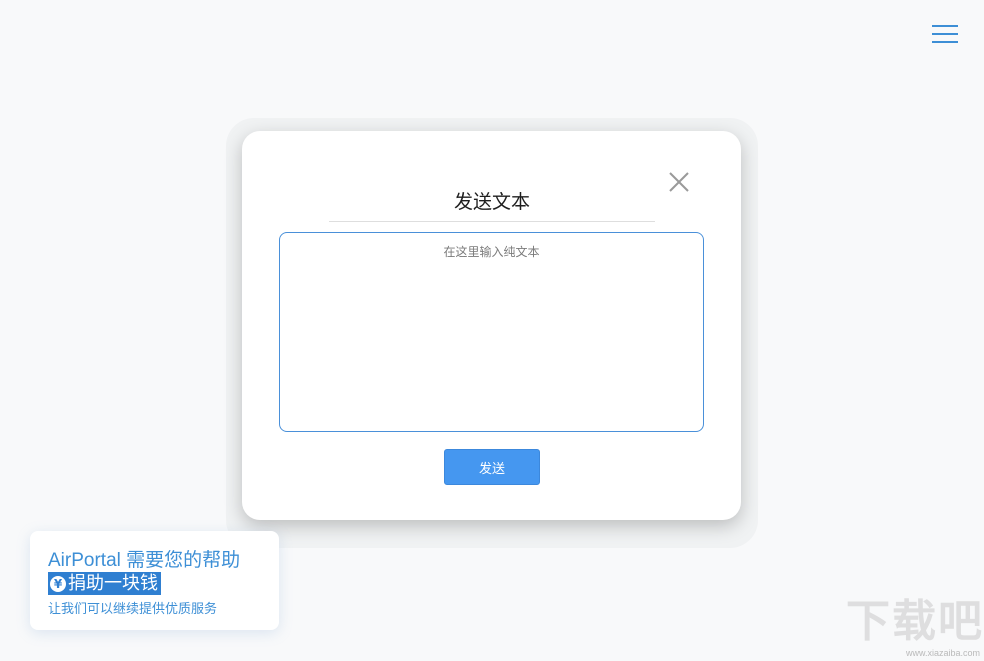 The width and height of the screenshot is (984, 661). What do you see at coordinates (113, 583) in the screenshot?
I see `donate-link-label: 捐助一块钱` at bounding box center [113, 583].